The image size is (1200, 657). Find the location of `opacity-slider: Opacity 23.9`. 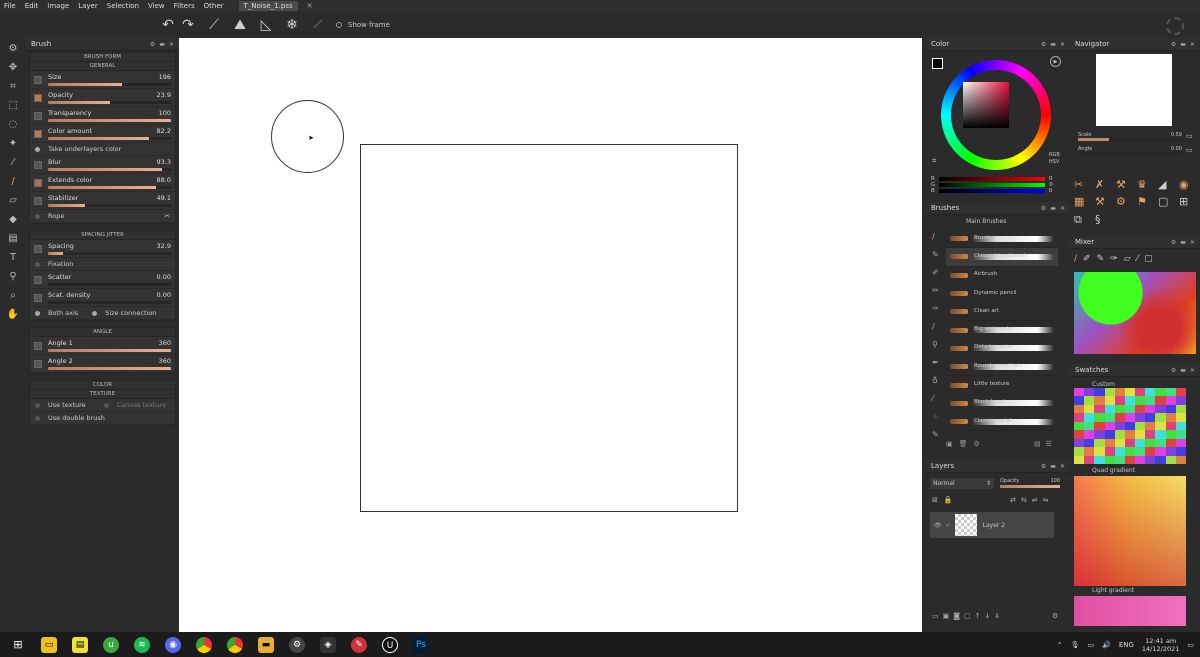

opacity-slider: Opacity 23.9 is located at coordinates (102, 98).